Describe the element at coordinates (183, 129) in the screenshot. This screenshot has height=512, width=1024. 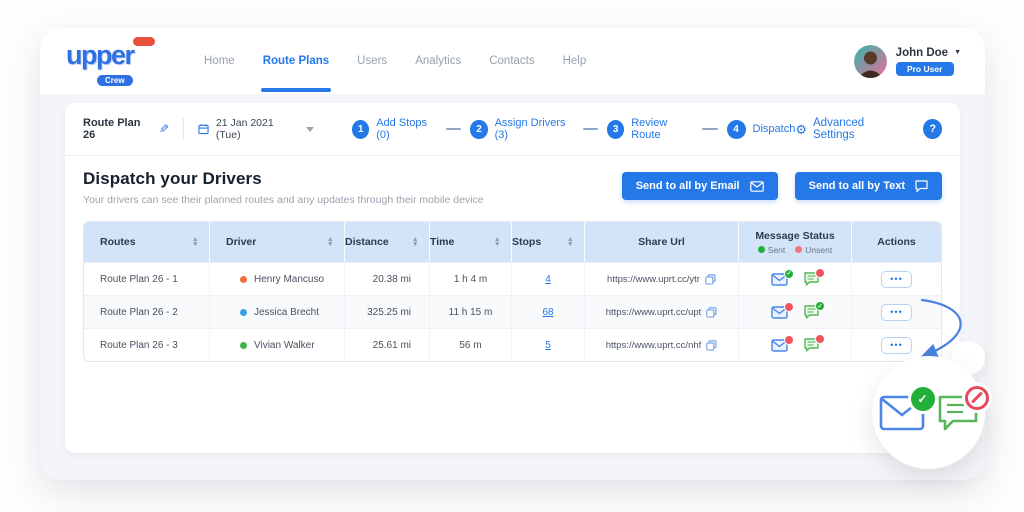
I see `divider` at that location.